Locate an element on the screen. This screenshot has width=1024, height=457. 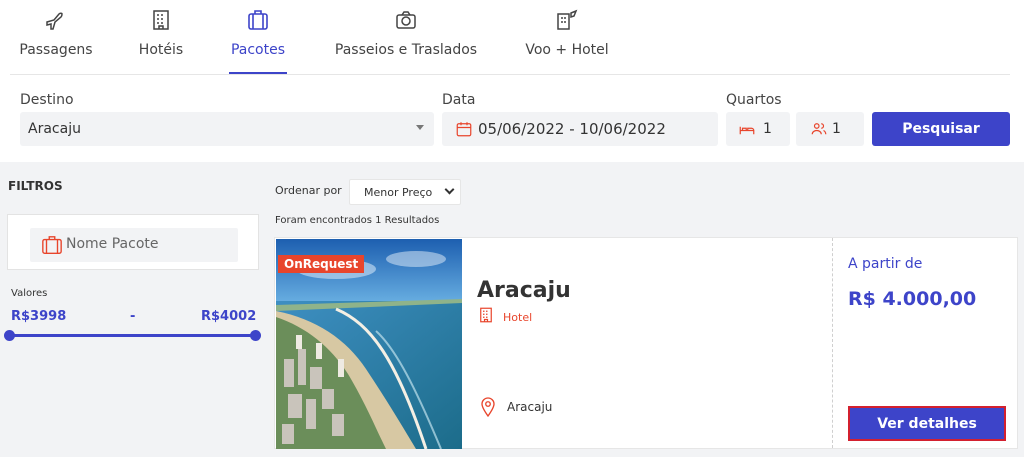
package-location: Aracaju is located at coordinates (530, 407).